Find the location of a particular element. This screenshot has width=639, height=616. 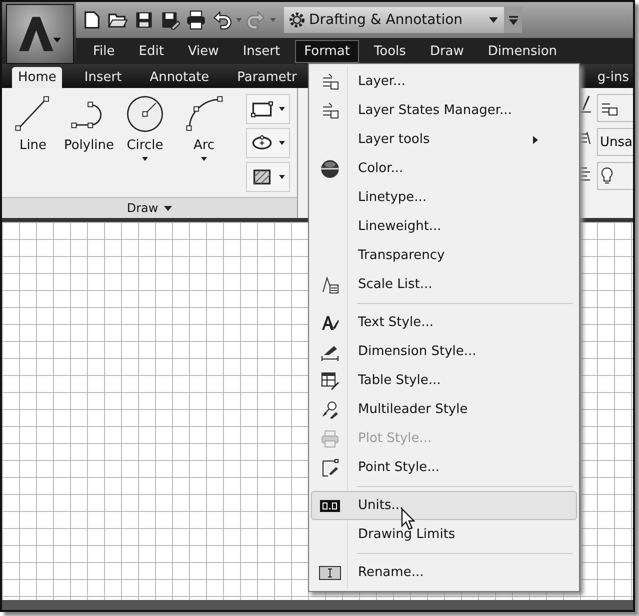

rectangle-icon is located at coordinates (262, 109).